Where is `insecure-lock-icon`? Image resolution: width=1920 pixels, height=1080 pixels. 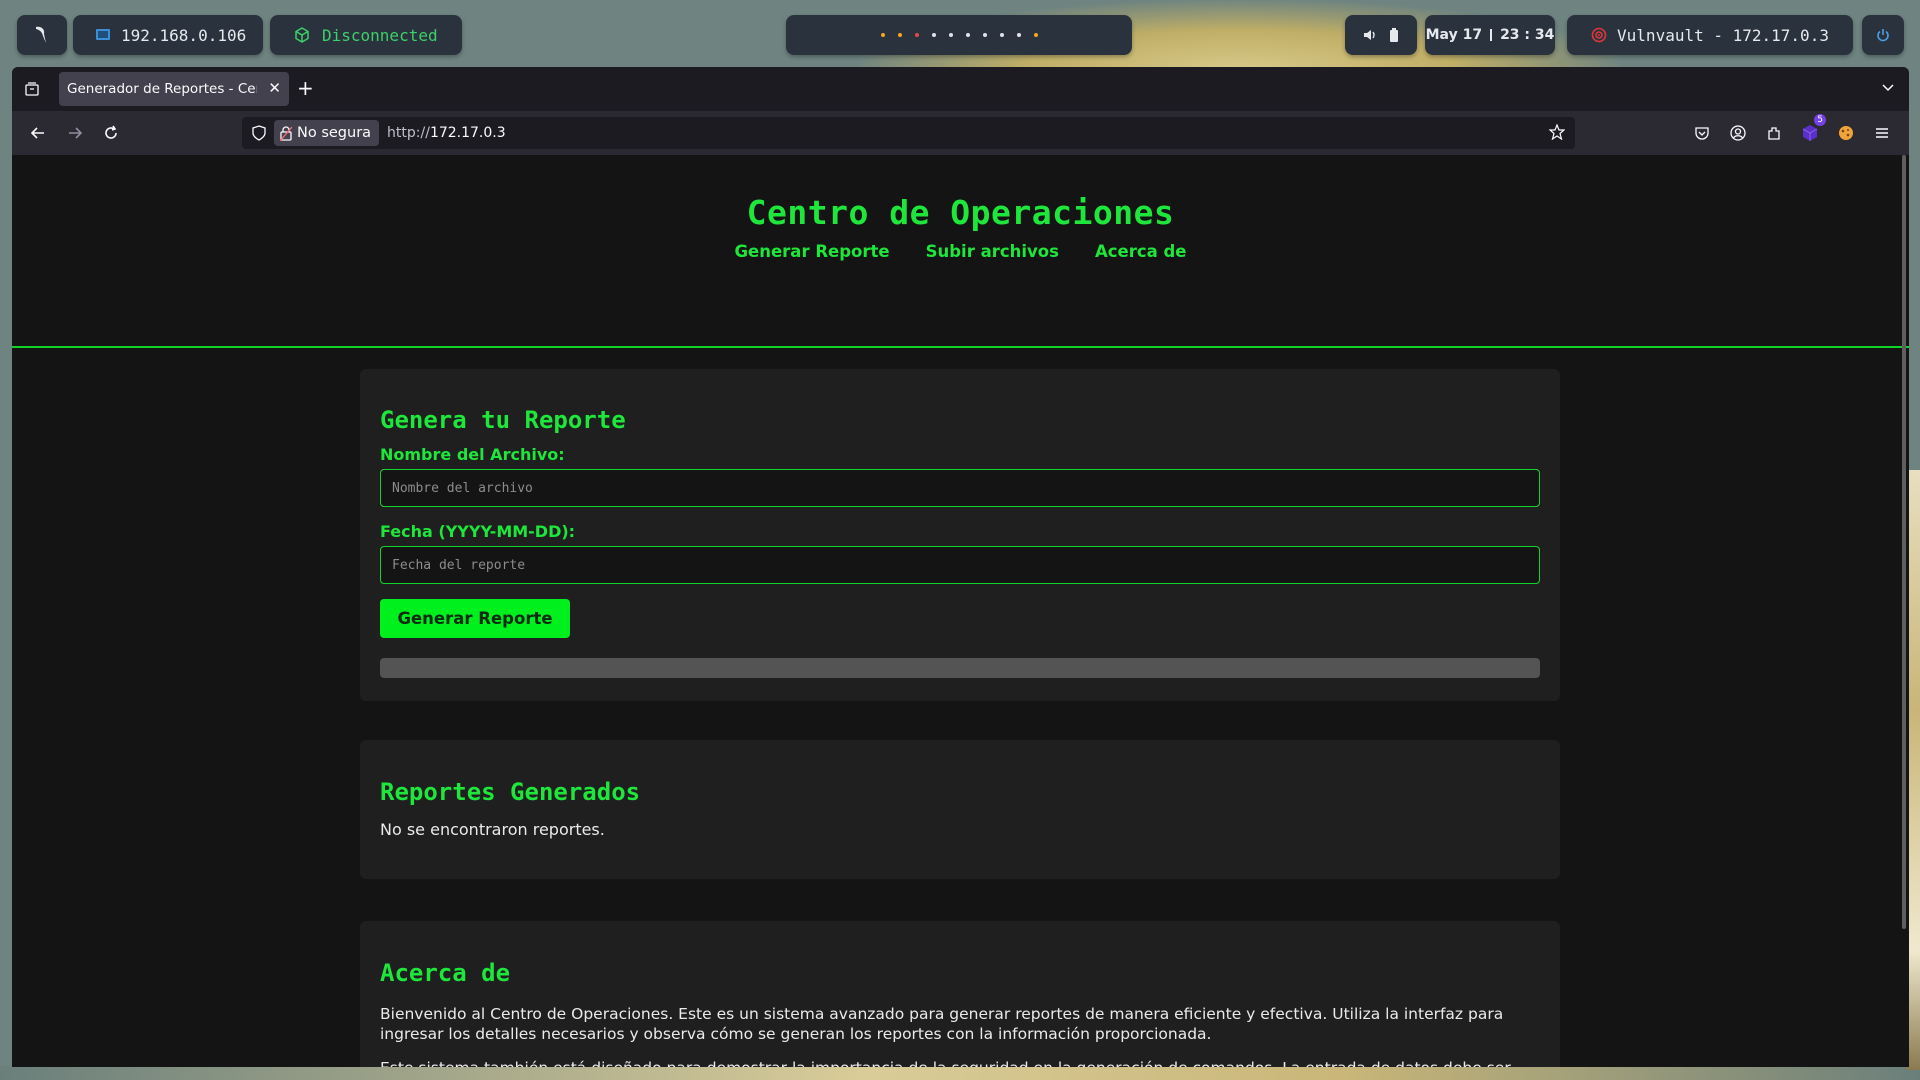 insecure-lock-icon is located at coordinates (286, 133).